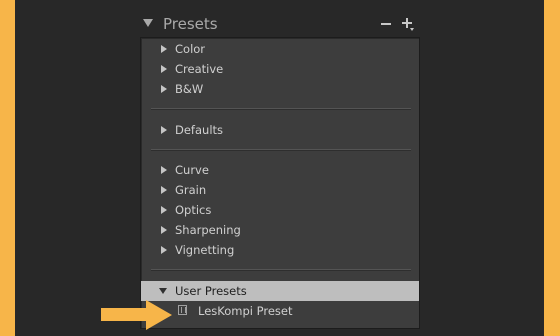  Describe the element at coordinates (280, 89) in the screenshot. I see `preset-folder-bw: B&W` at that location.